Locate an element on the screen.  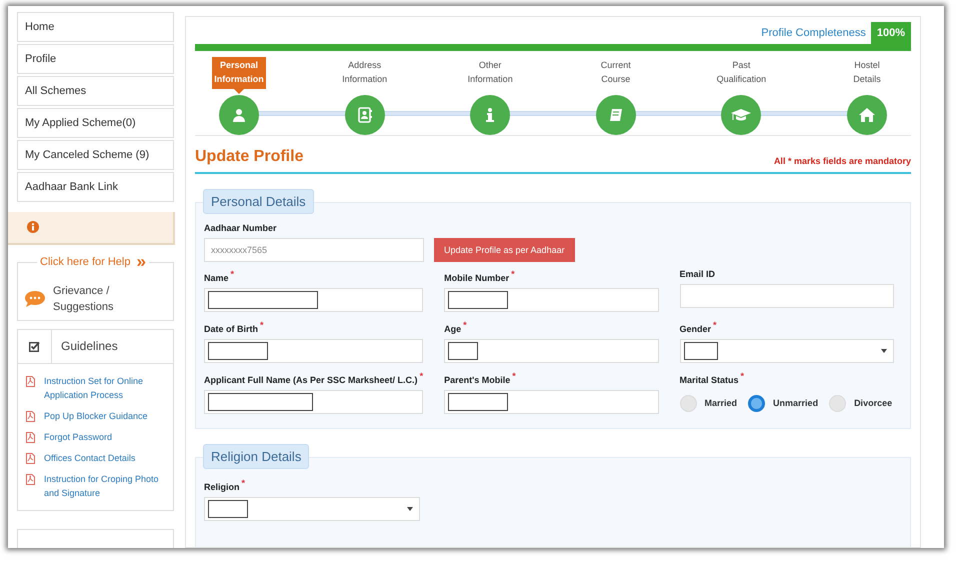
radio-option: Divorcee is located at coordinates (860, 403).